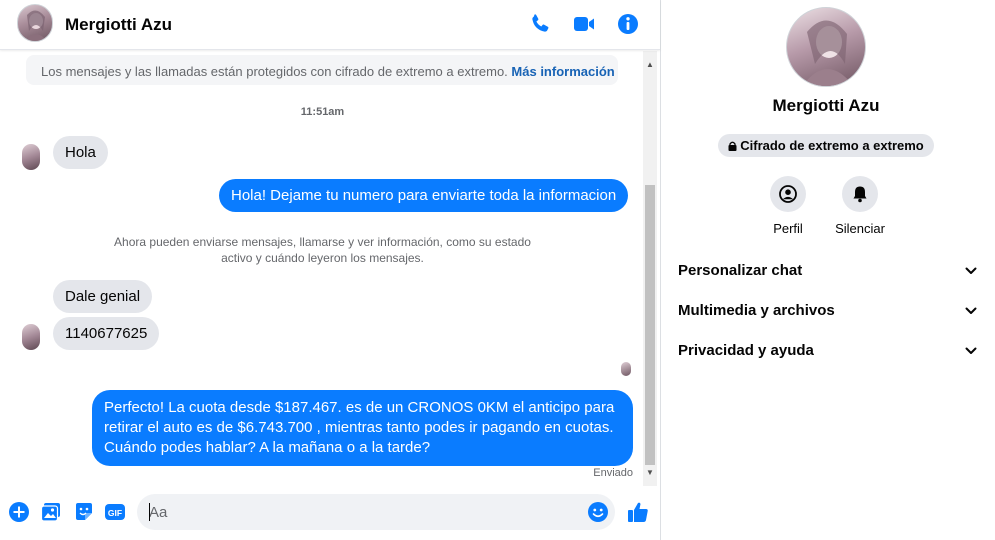  Describe the element at coordinates (106, 333) in the screenshot. I see `incoming-message: 1140677625` at that location.